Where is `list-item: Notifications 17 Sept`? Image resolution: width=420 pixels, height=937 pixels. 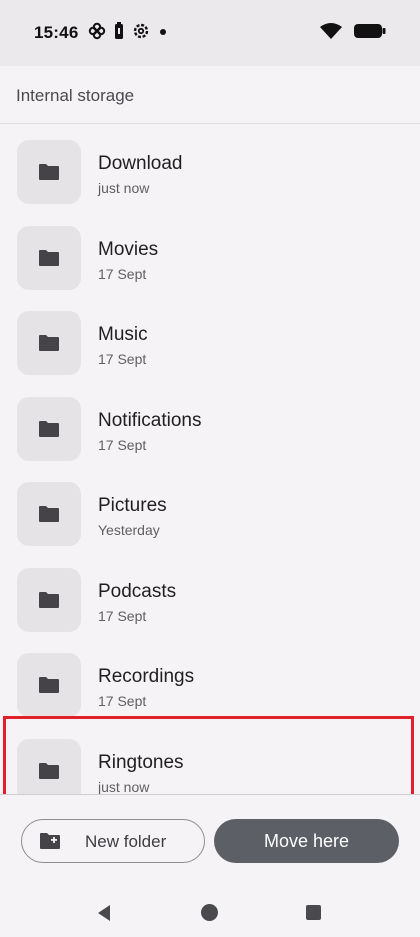
list-item: Notifications 17 Sept is located at coordinates (210, 424).